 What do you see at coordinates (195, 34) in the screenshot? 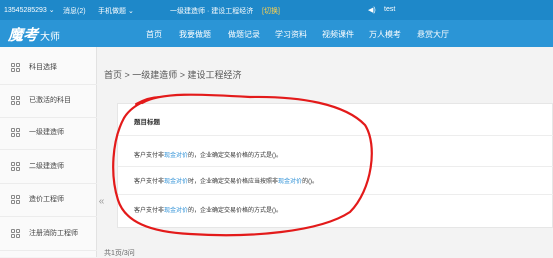
I see `nav-practice: 我要做题` at bounding box center [195, 34].